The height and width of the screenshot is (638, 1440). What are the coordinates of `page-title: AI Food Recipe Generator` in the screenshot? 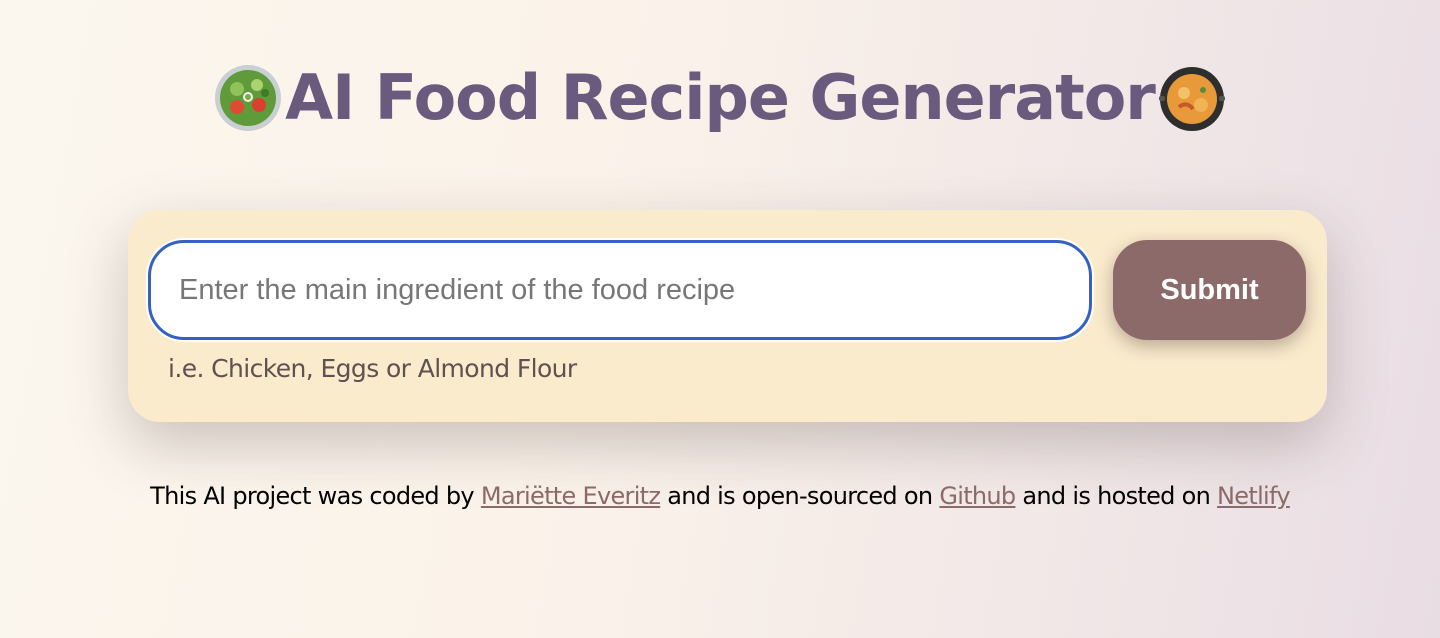 It's located at (720, 97).